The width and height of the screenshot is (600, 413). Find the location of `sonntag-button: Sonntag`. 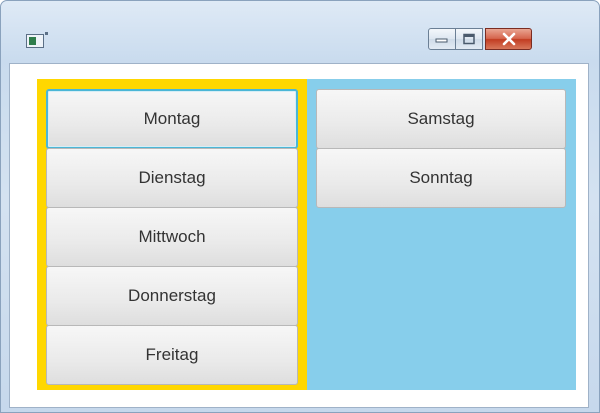

sonntag-button: Sonntag is located at coordinates (441, 178).